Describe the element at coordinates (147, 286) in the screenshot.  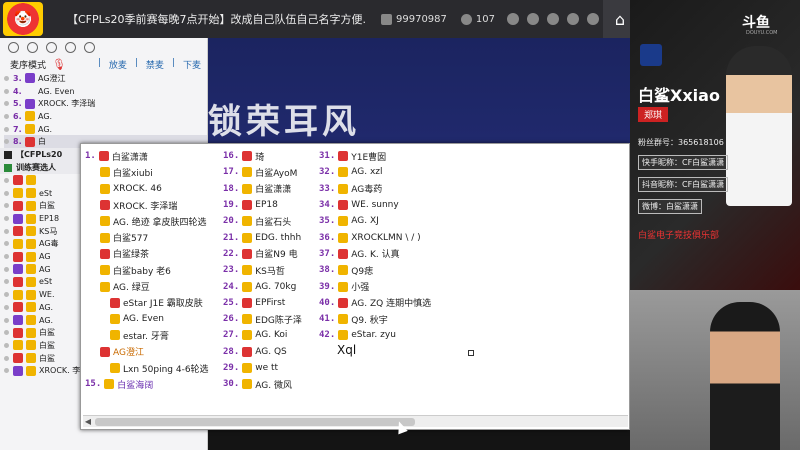
I see `queue-entry: AG. 绿豆` at that location.